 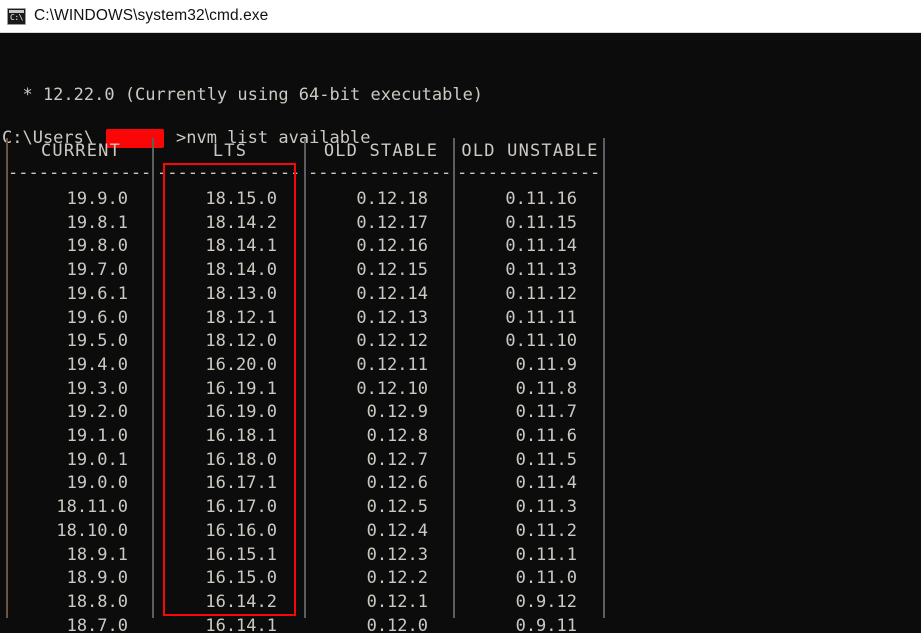 I want to click on version-cell: 18.12.0, so click(x=241, y=341).